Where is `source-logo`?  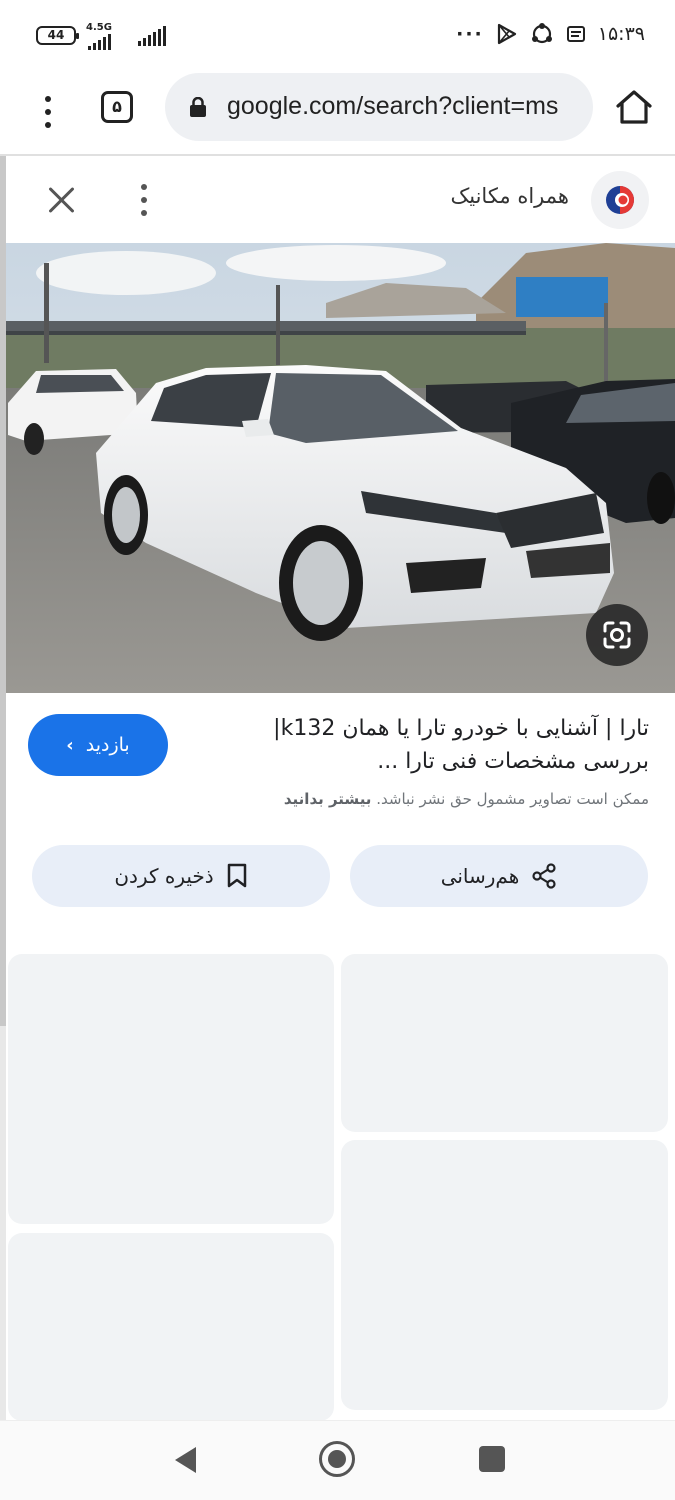 source-logo is located at coordinates (620, 200).